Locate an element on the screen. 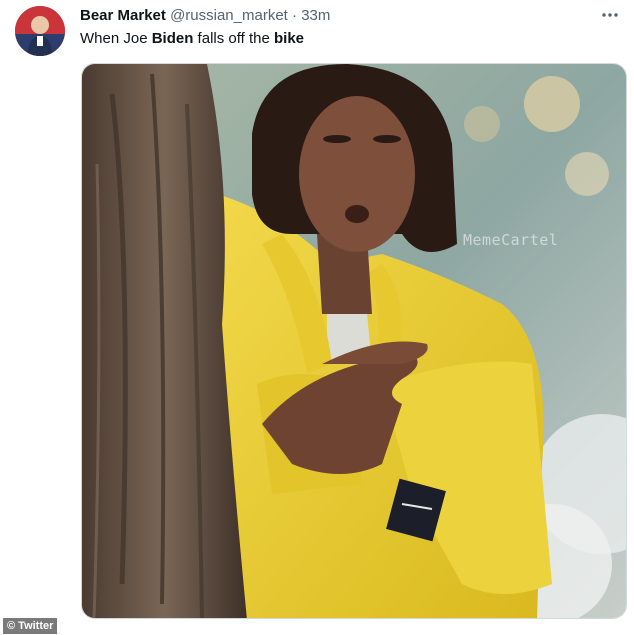 The width and height of the screenshot is (634, 635). tweet-text-part: When Joe is located at coordinates (116, 38).